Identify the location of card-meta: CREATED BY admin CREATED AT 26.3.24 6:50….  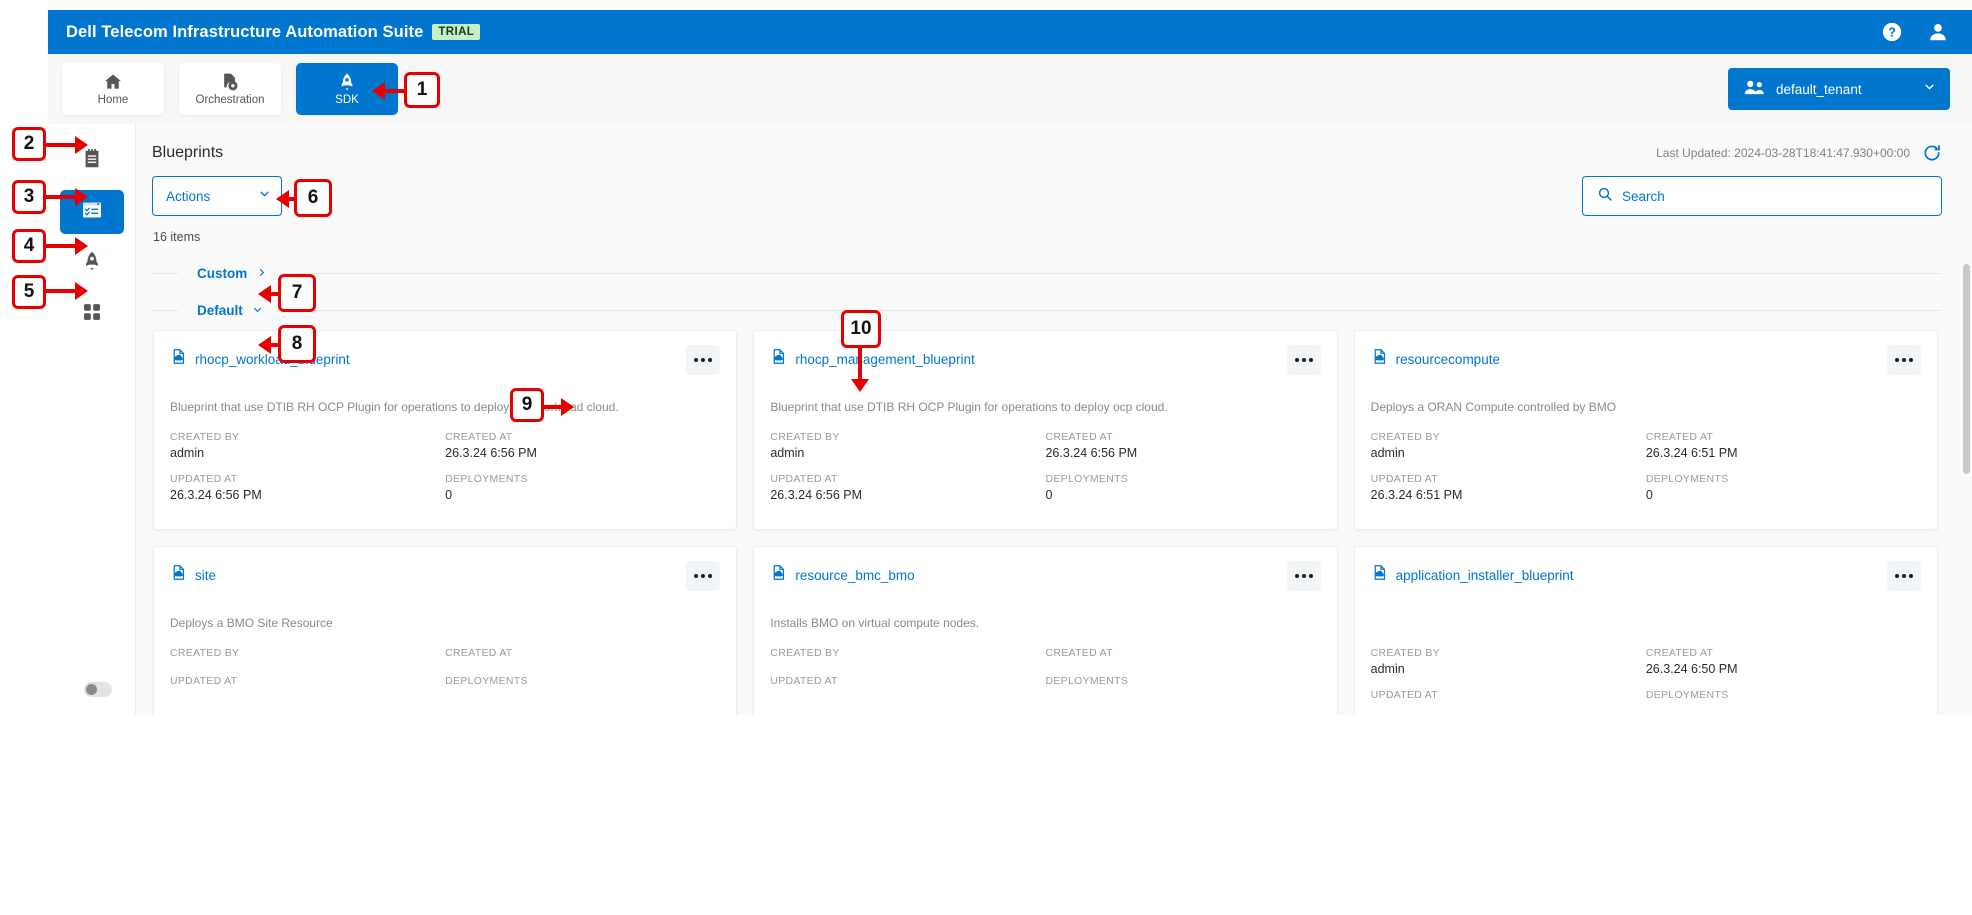
(1646, 675).